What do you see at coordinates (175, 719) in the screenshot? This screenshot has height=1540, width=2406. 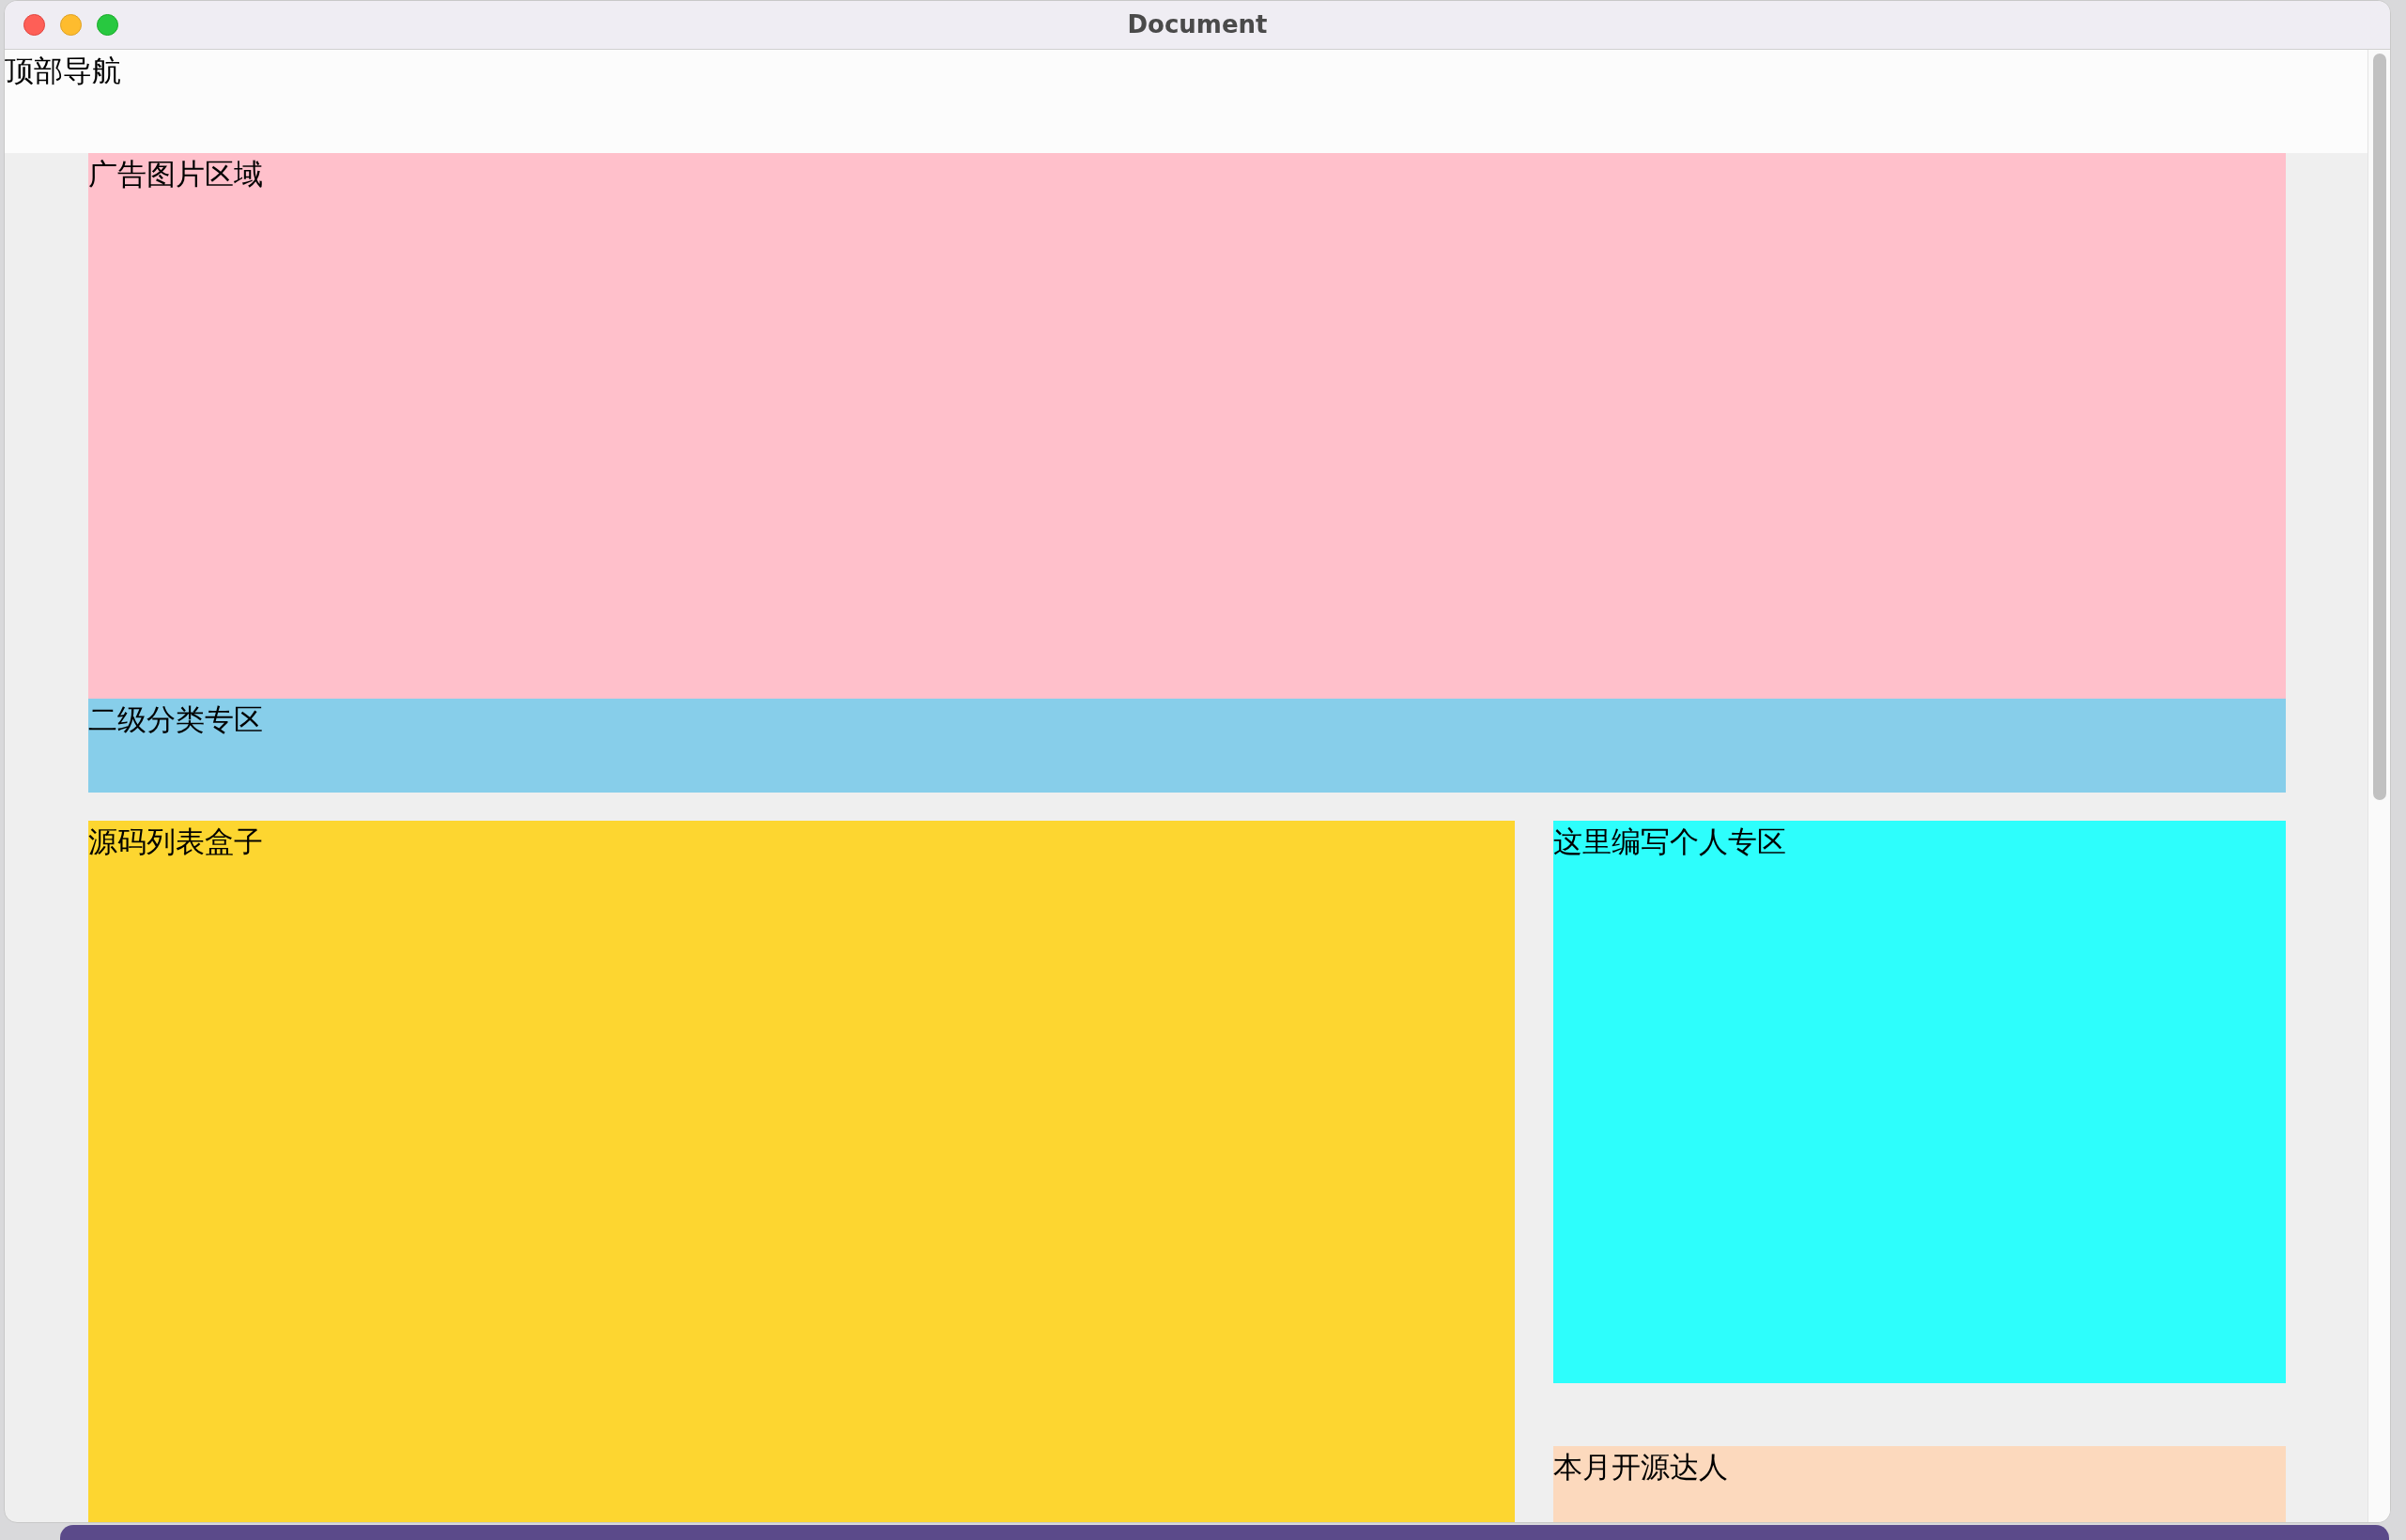 I see `category-label: 二级分类专区` at bounding box center [175, 719].